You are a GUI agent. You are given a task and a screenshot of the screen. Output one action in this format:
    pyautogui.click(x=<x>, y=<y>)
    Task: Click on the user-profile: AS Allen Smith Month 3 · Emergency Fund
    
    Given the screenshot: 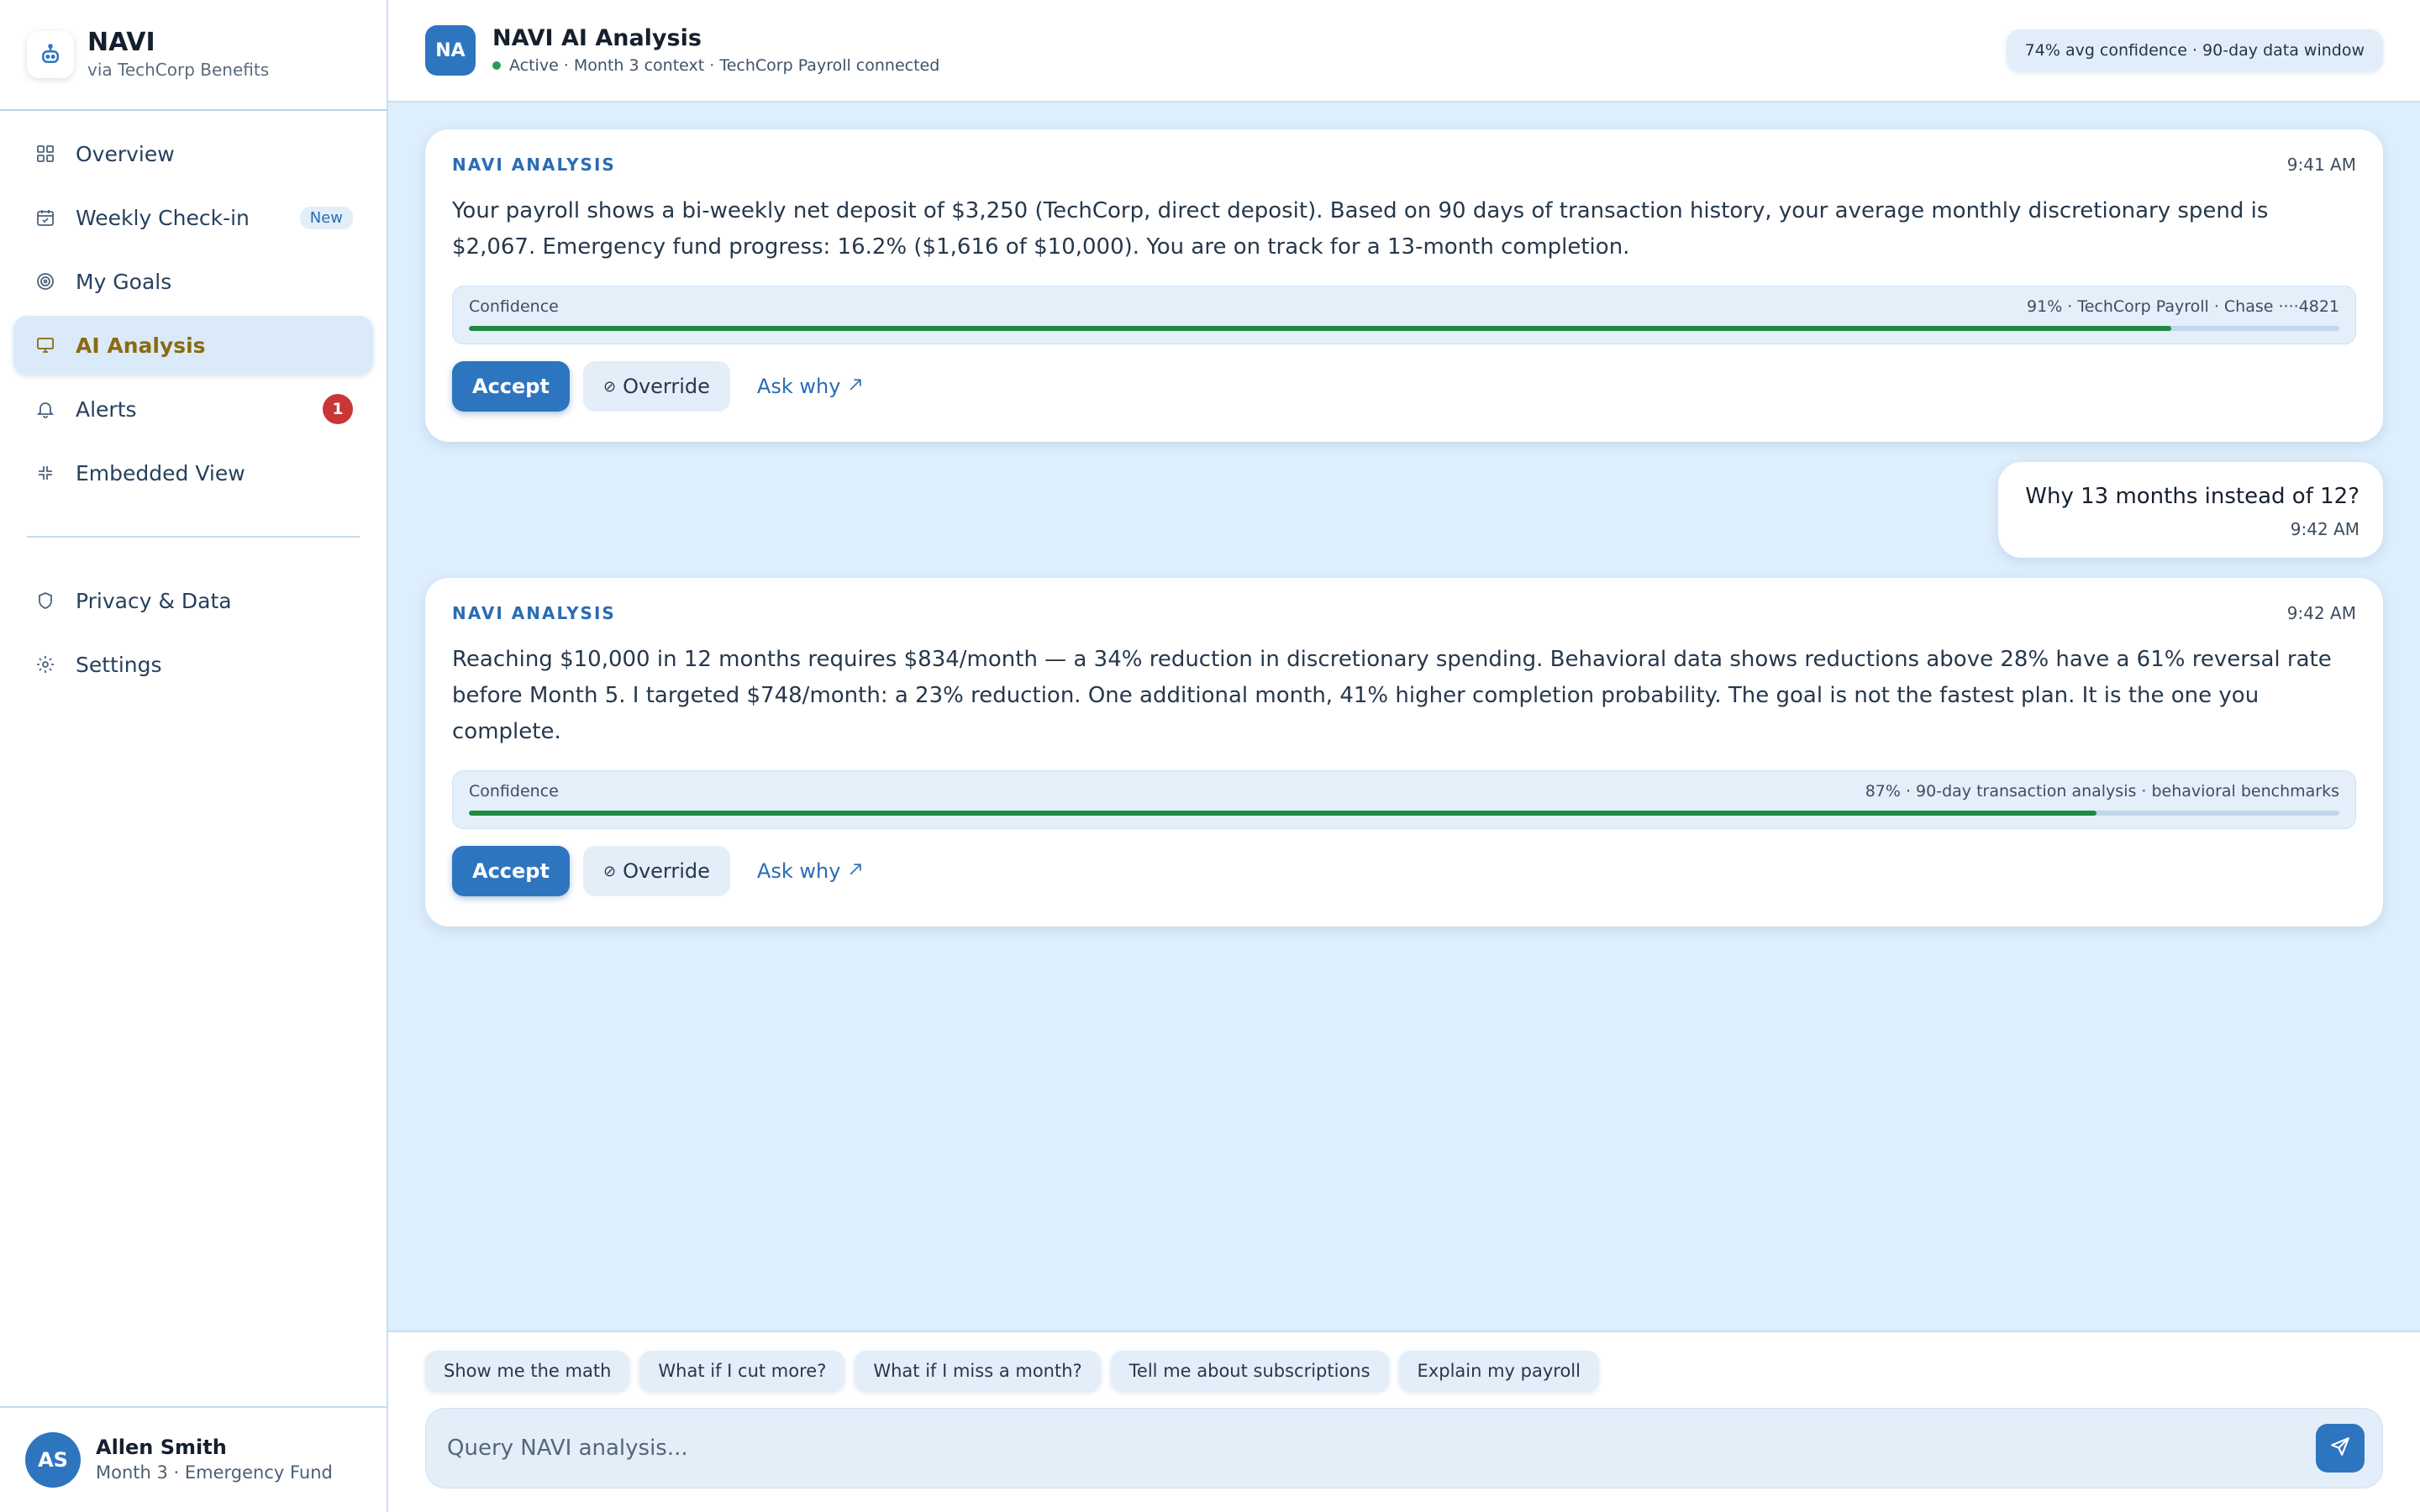 What is the action you would take?
    pyautogui.click(x=193, y=1459)
    